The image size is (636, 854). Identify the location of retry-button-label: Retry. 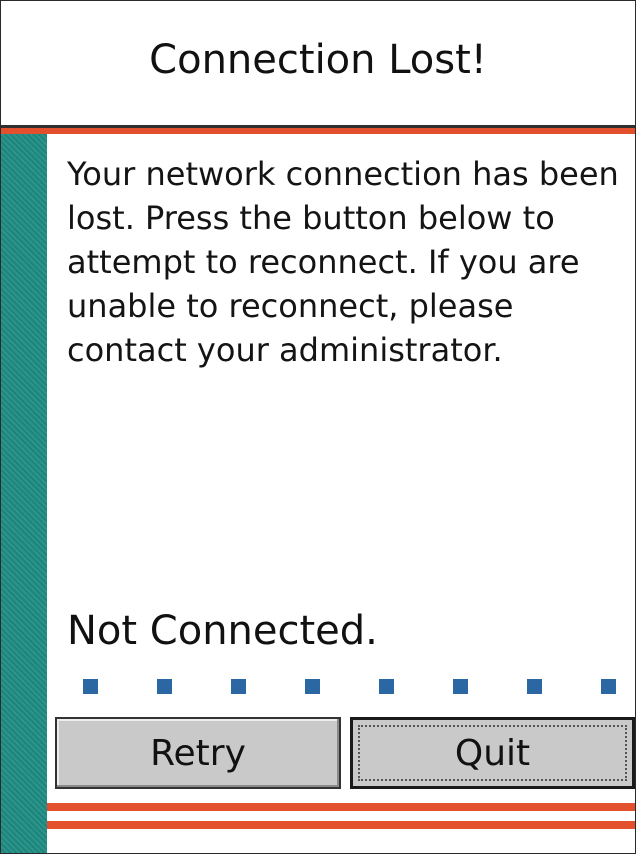
(198, 753).